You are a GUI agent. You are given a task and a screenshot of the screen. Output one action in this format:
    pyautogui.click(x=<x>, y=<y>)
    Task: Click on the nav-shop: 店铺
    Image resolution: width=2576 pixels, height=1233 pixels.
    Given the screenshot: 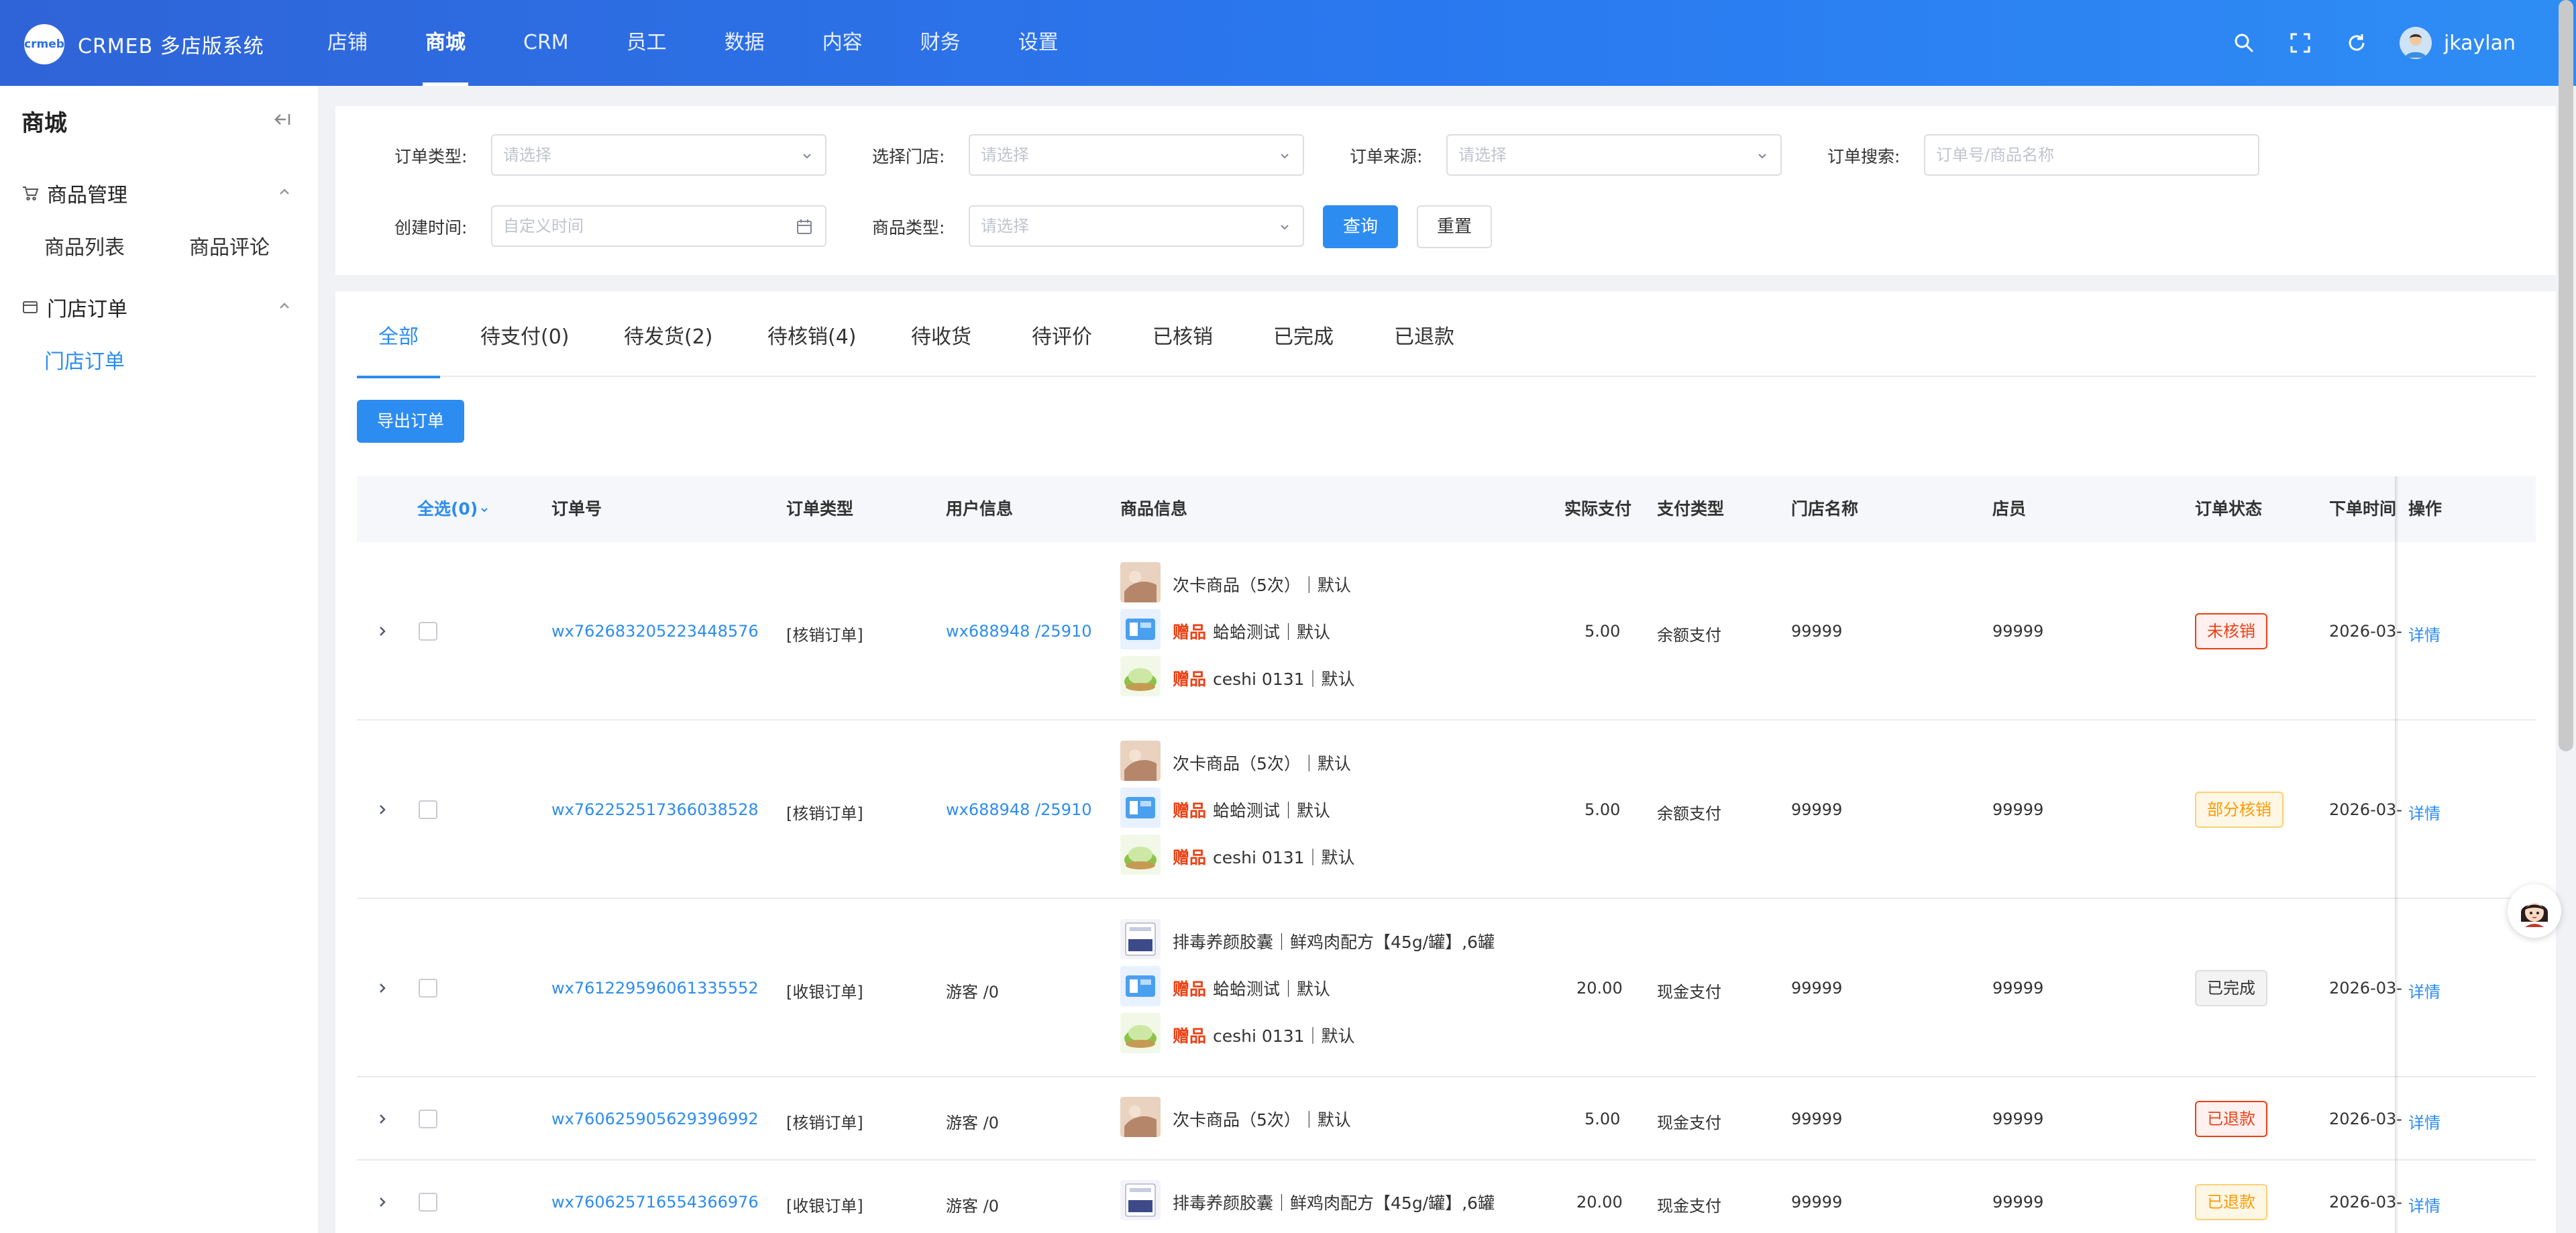 What is the action you would take?
    pyautogui.click(x=347, y=43)
    